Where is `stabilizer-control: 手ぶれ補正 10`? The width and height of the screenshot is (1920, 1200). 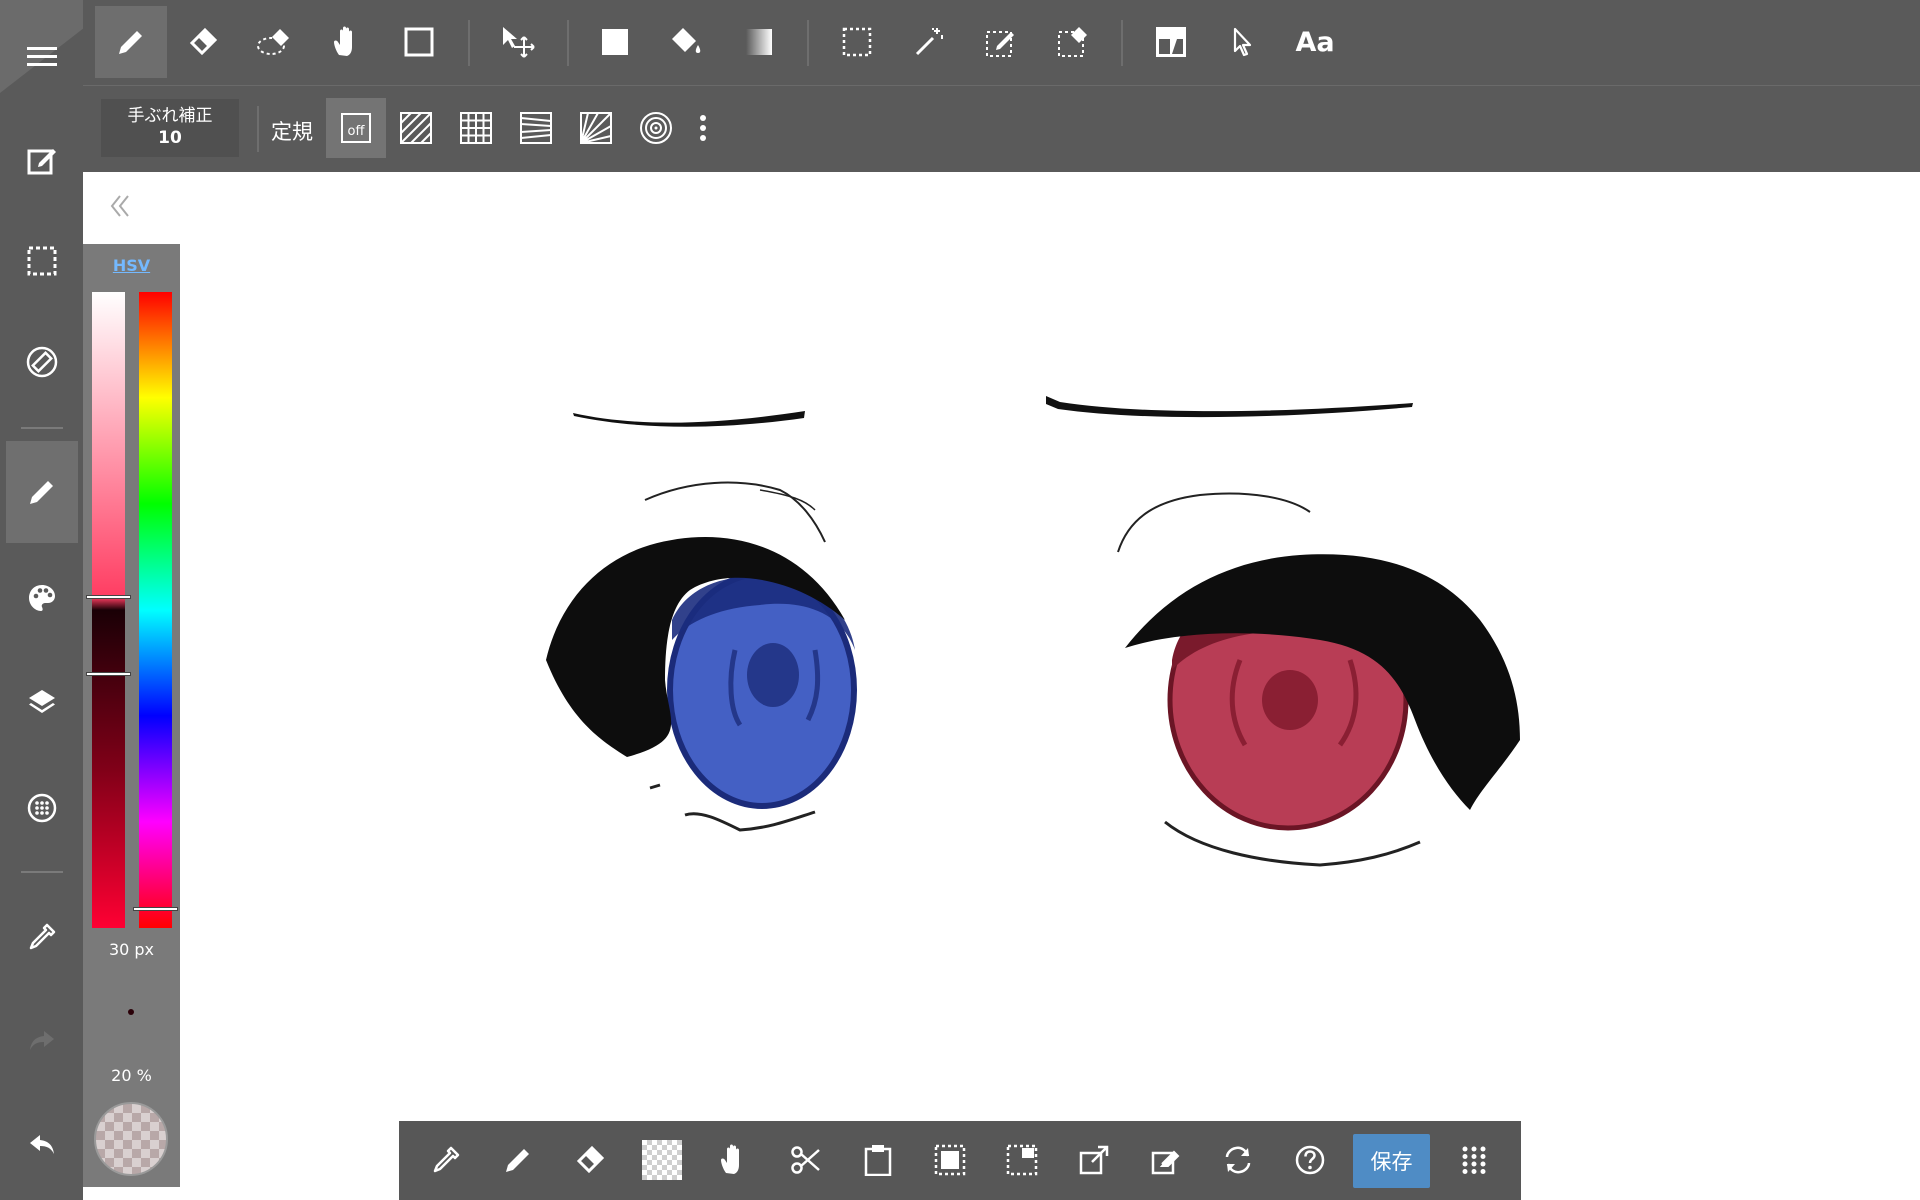
stabilizer-control: 手ぶれ補正 10 is located at coordinates (170, 128).